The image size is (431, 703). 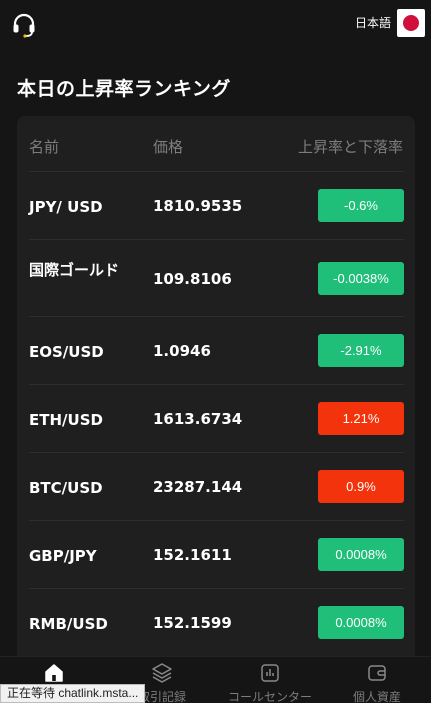 What do you see at coordinates (376, 696) in the screenshot?
I see `tab-personal-assets-label: 個人資産` at bounding box center [376, 696].